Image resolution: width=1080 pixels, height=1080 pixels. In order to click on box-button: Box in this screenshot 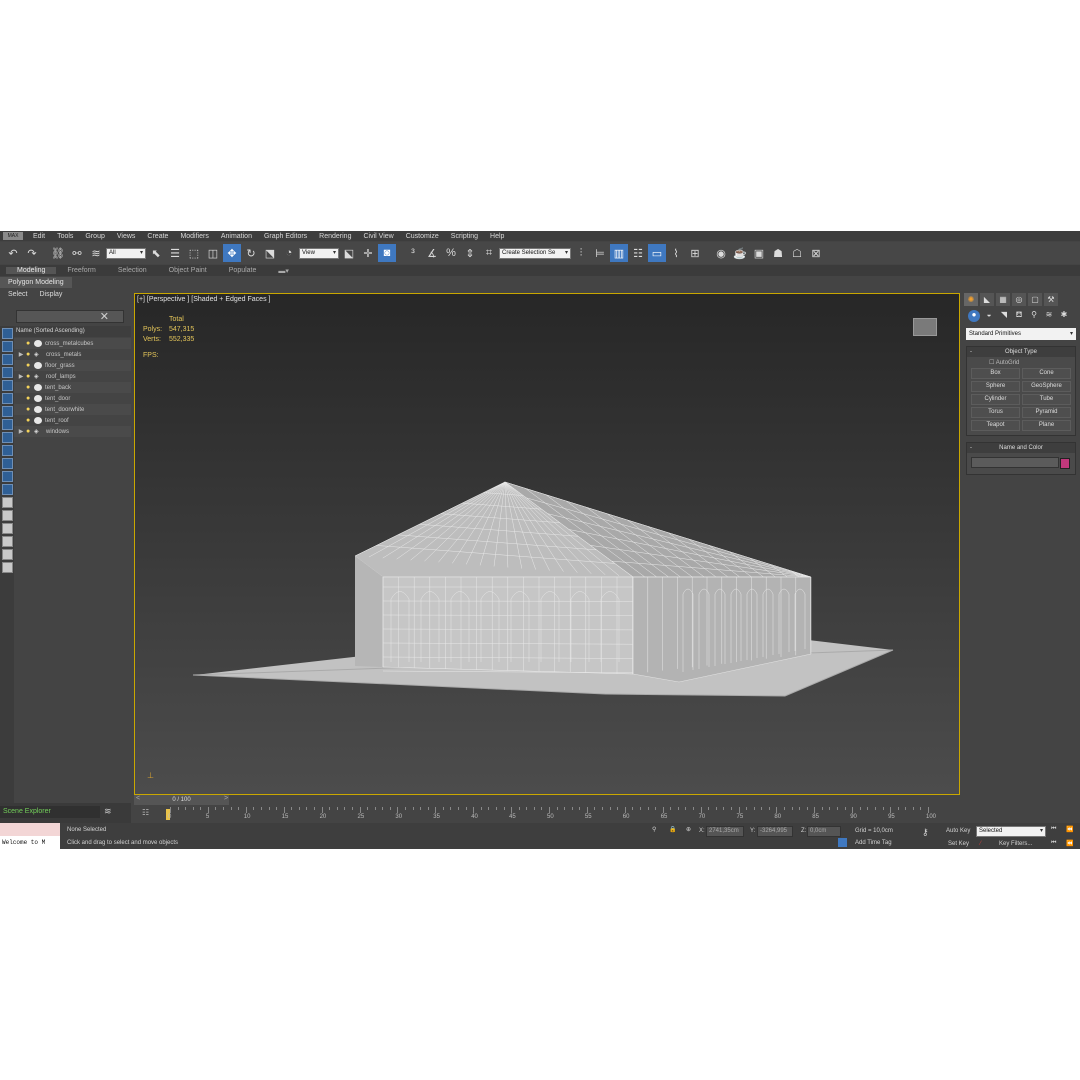, I will do `click(995, 373)`.